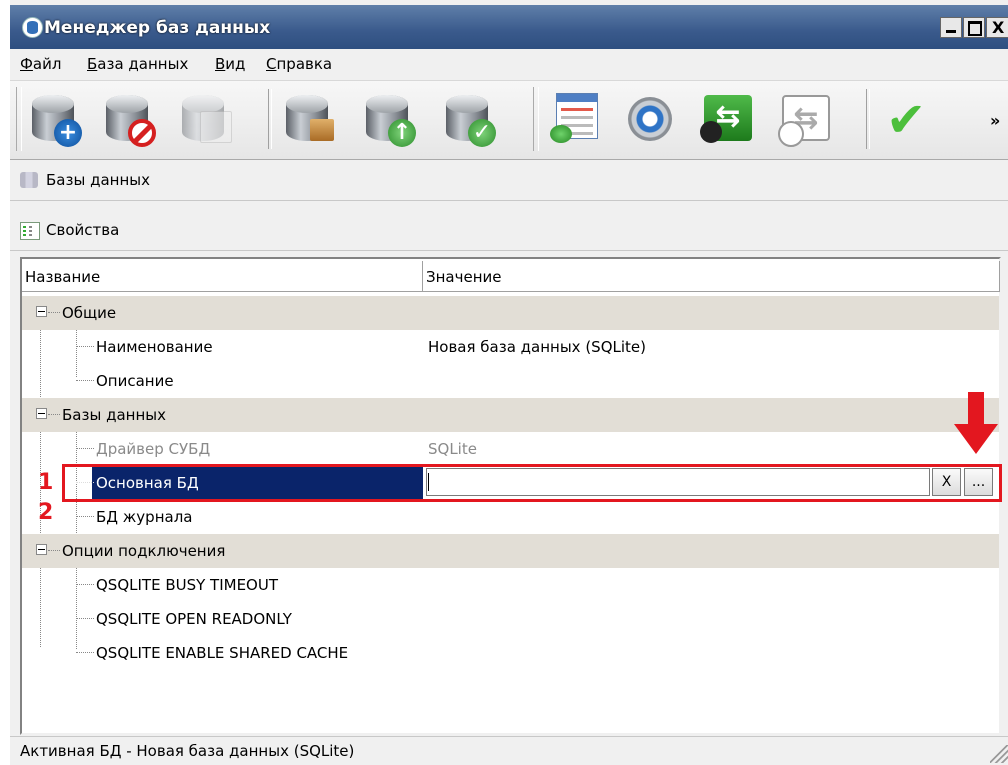  I want to click on status-text: Активная БД - Новая база данных (SQLite), so click(187, 751).